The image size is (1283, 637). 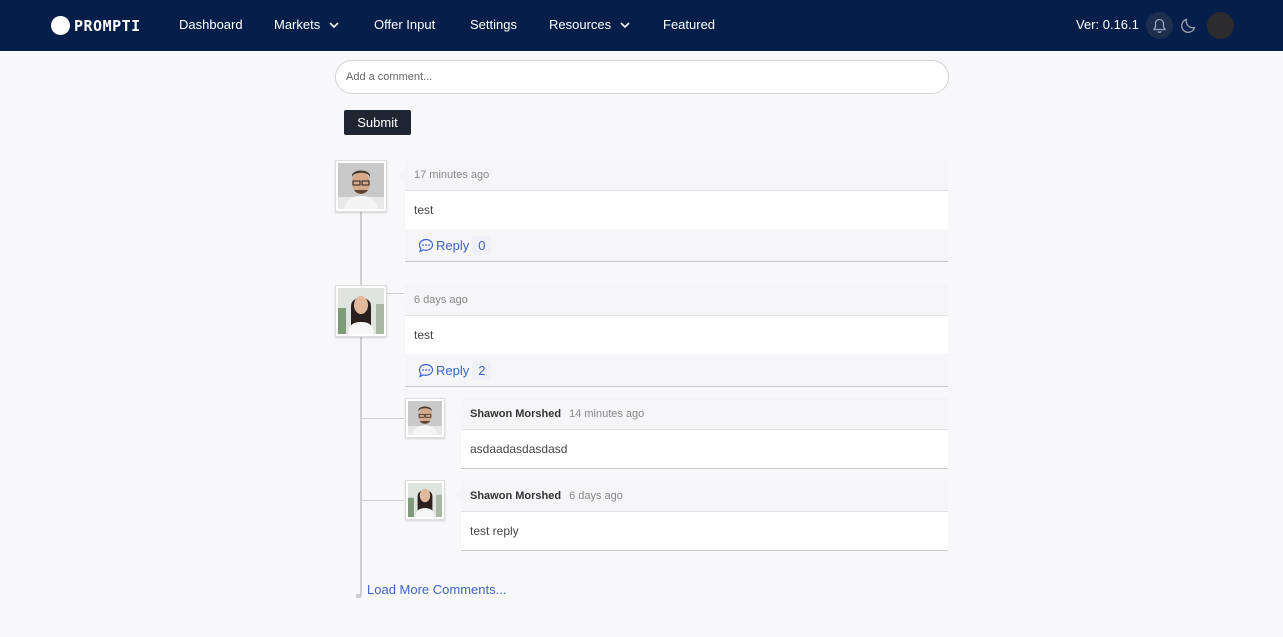 What do you see at coordinates (704, 531) in the screenshot?
I see `reply-text: test reply` at bounding box center [704, 531].